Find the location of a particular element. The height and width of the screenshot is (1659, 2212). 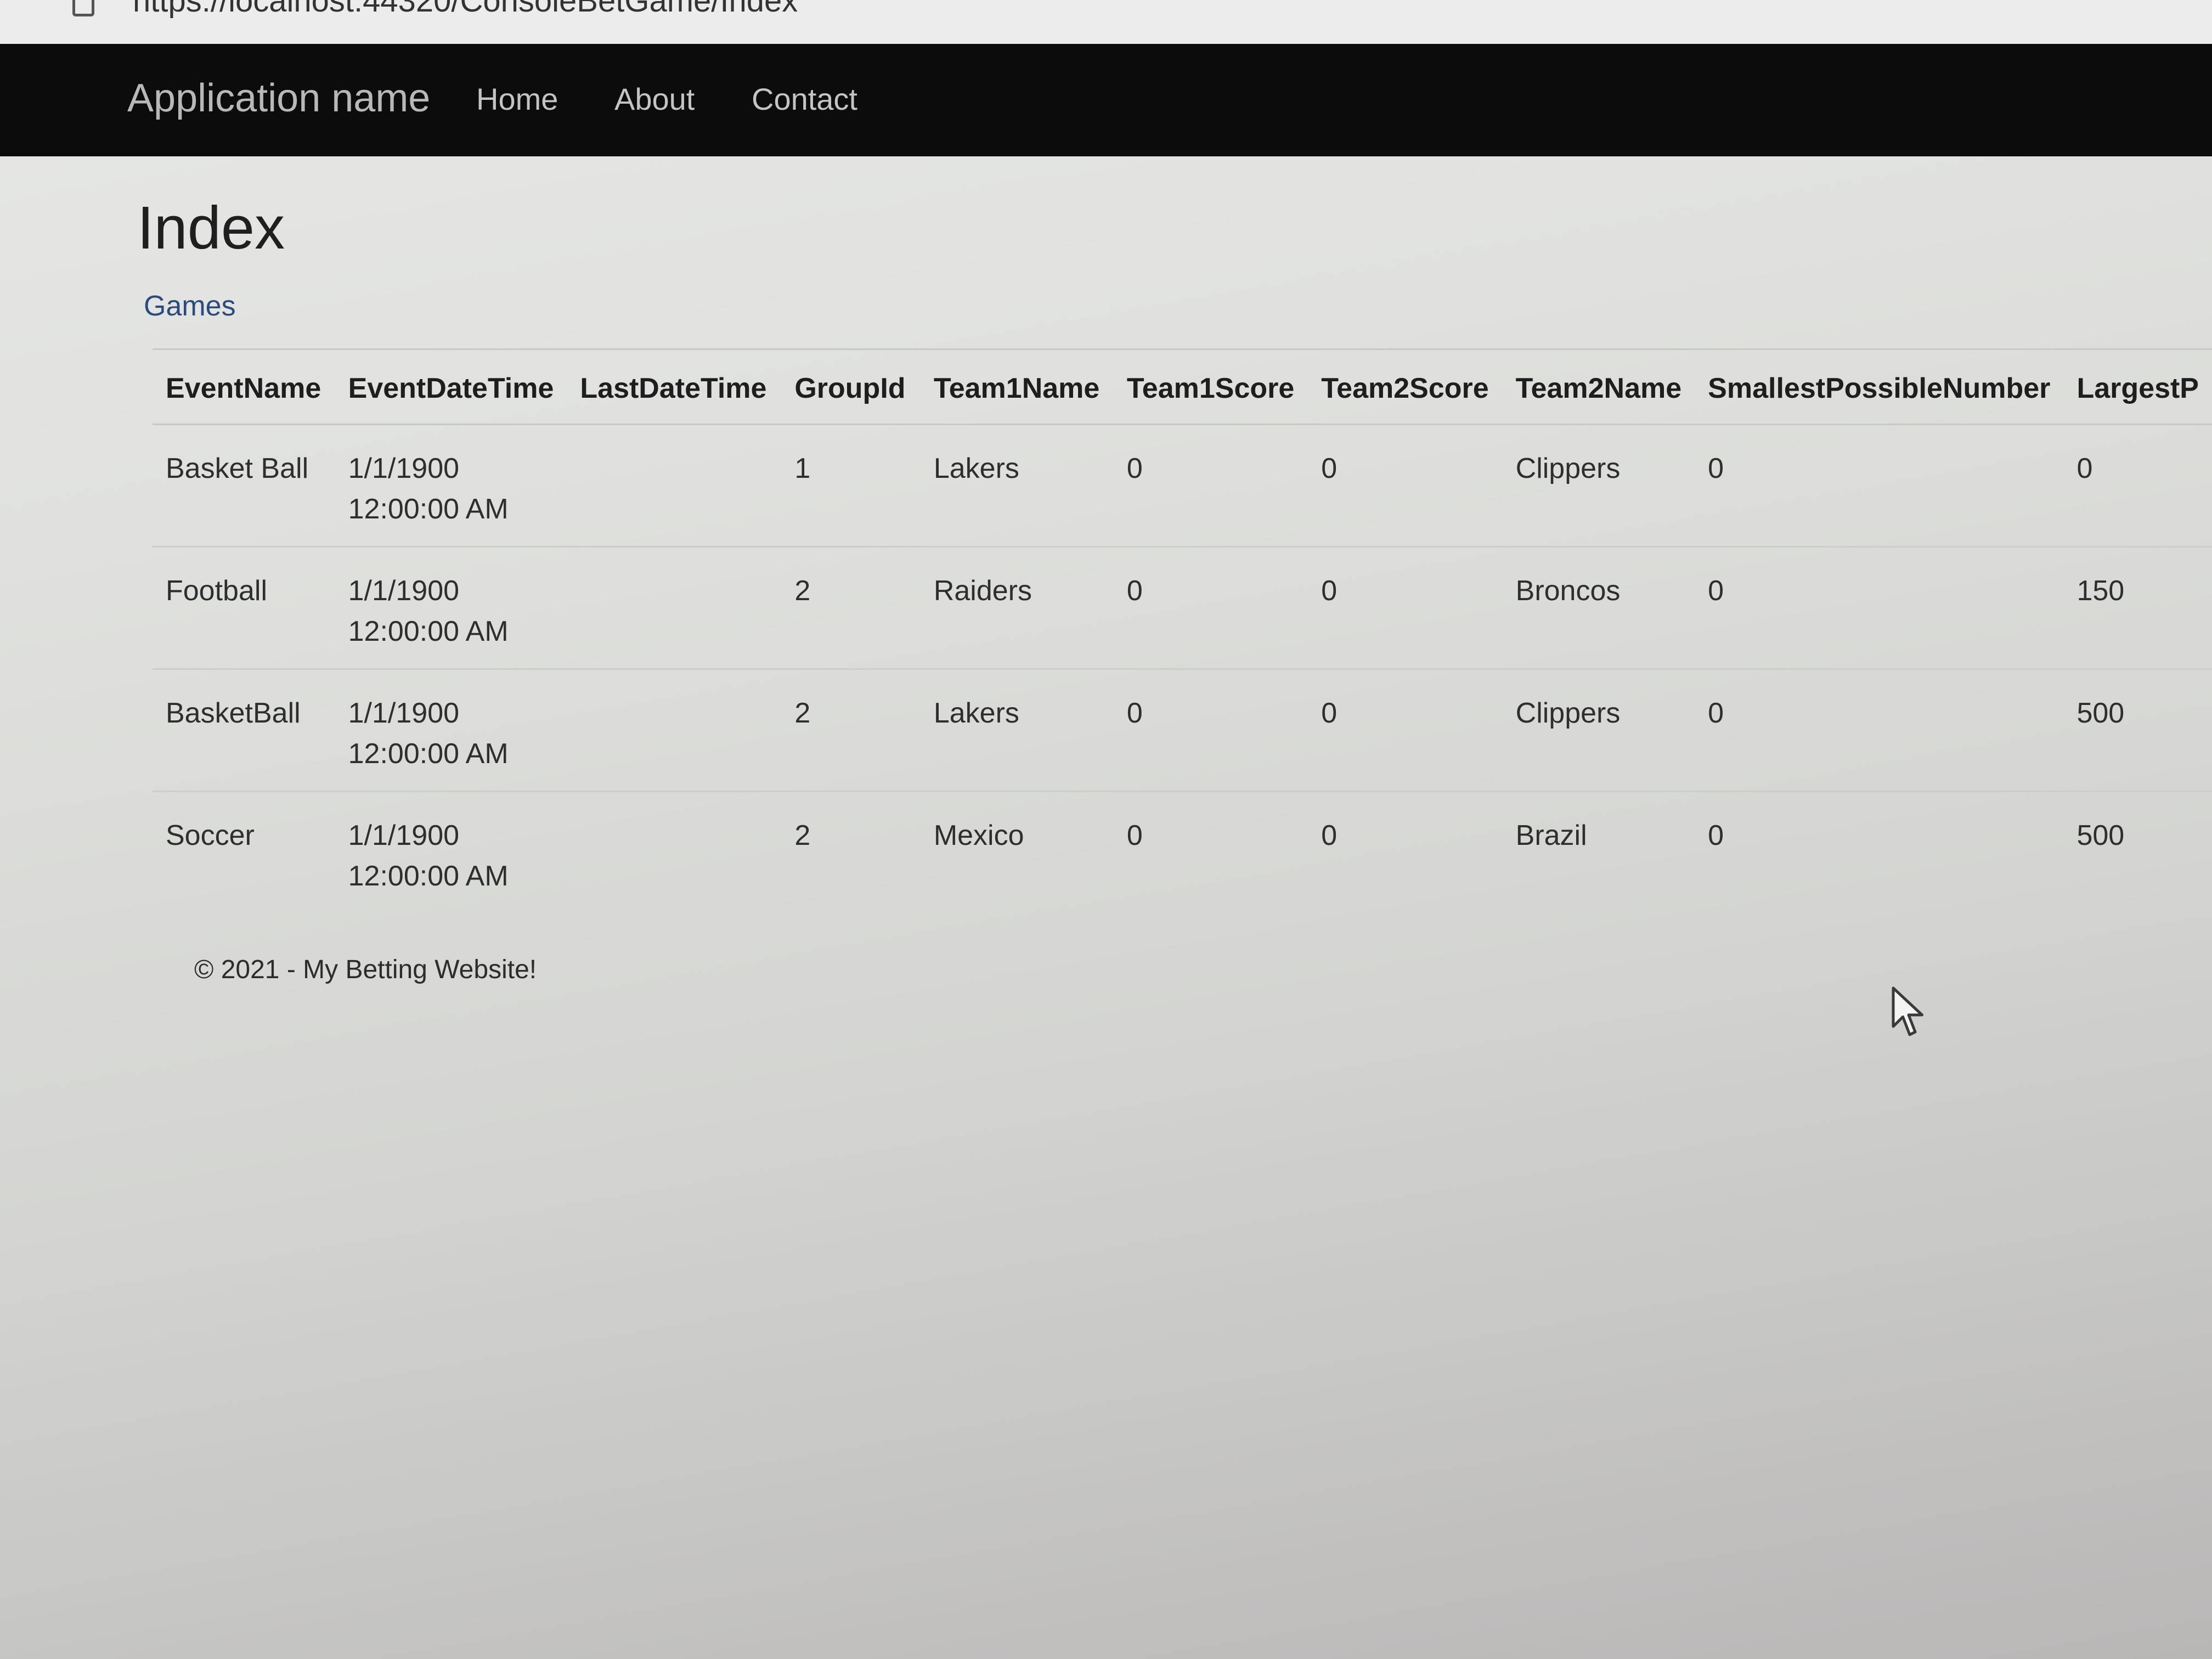

navbar: Application name Home About Contact is located at coordinates (1106, 100).